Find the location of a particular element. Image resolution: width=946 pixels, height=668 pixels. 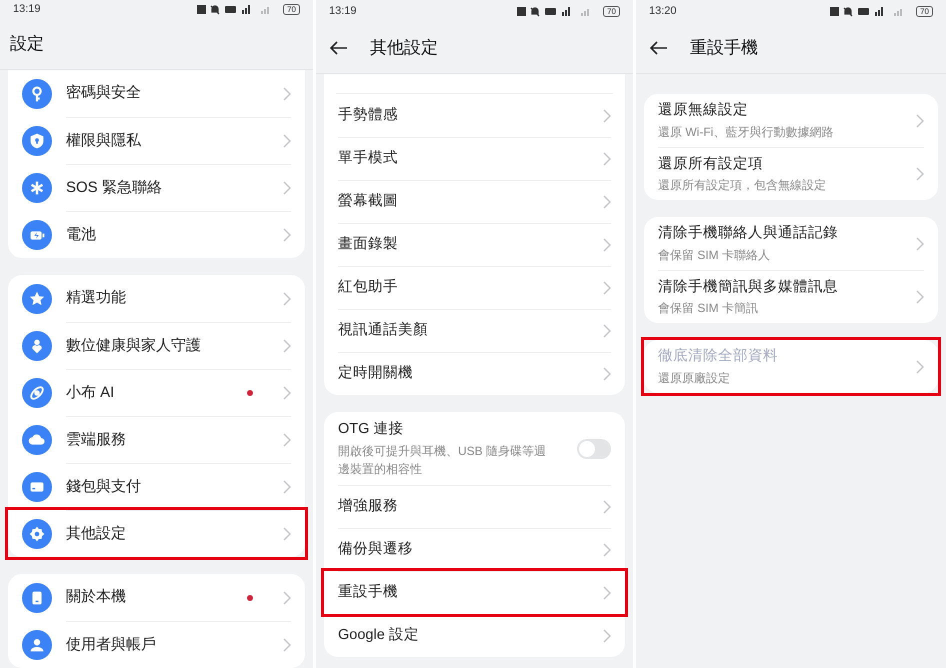

settings-item: 雲端服務 is located at coordinates (156, 439).